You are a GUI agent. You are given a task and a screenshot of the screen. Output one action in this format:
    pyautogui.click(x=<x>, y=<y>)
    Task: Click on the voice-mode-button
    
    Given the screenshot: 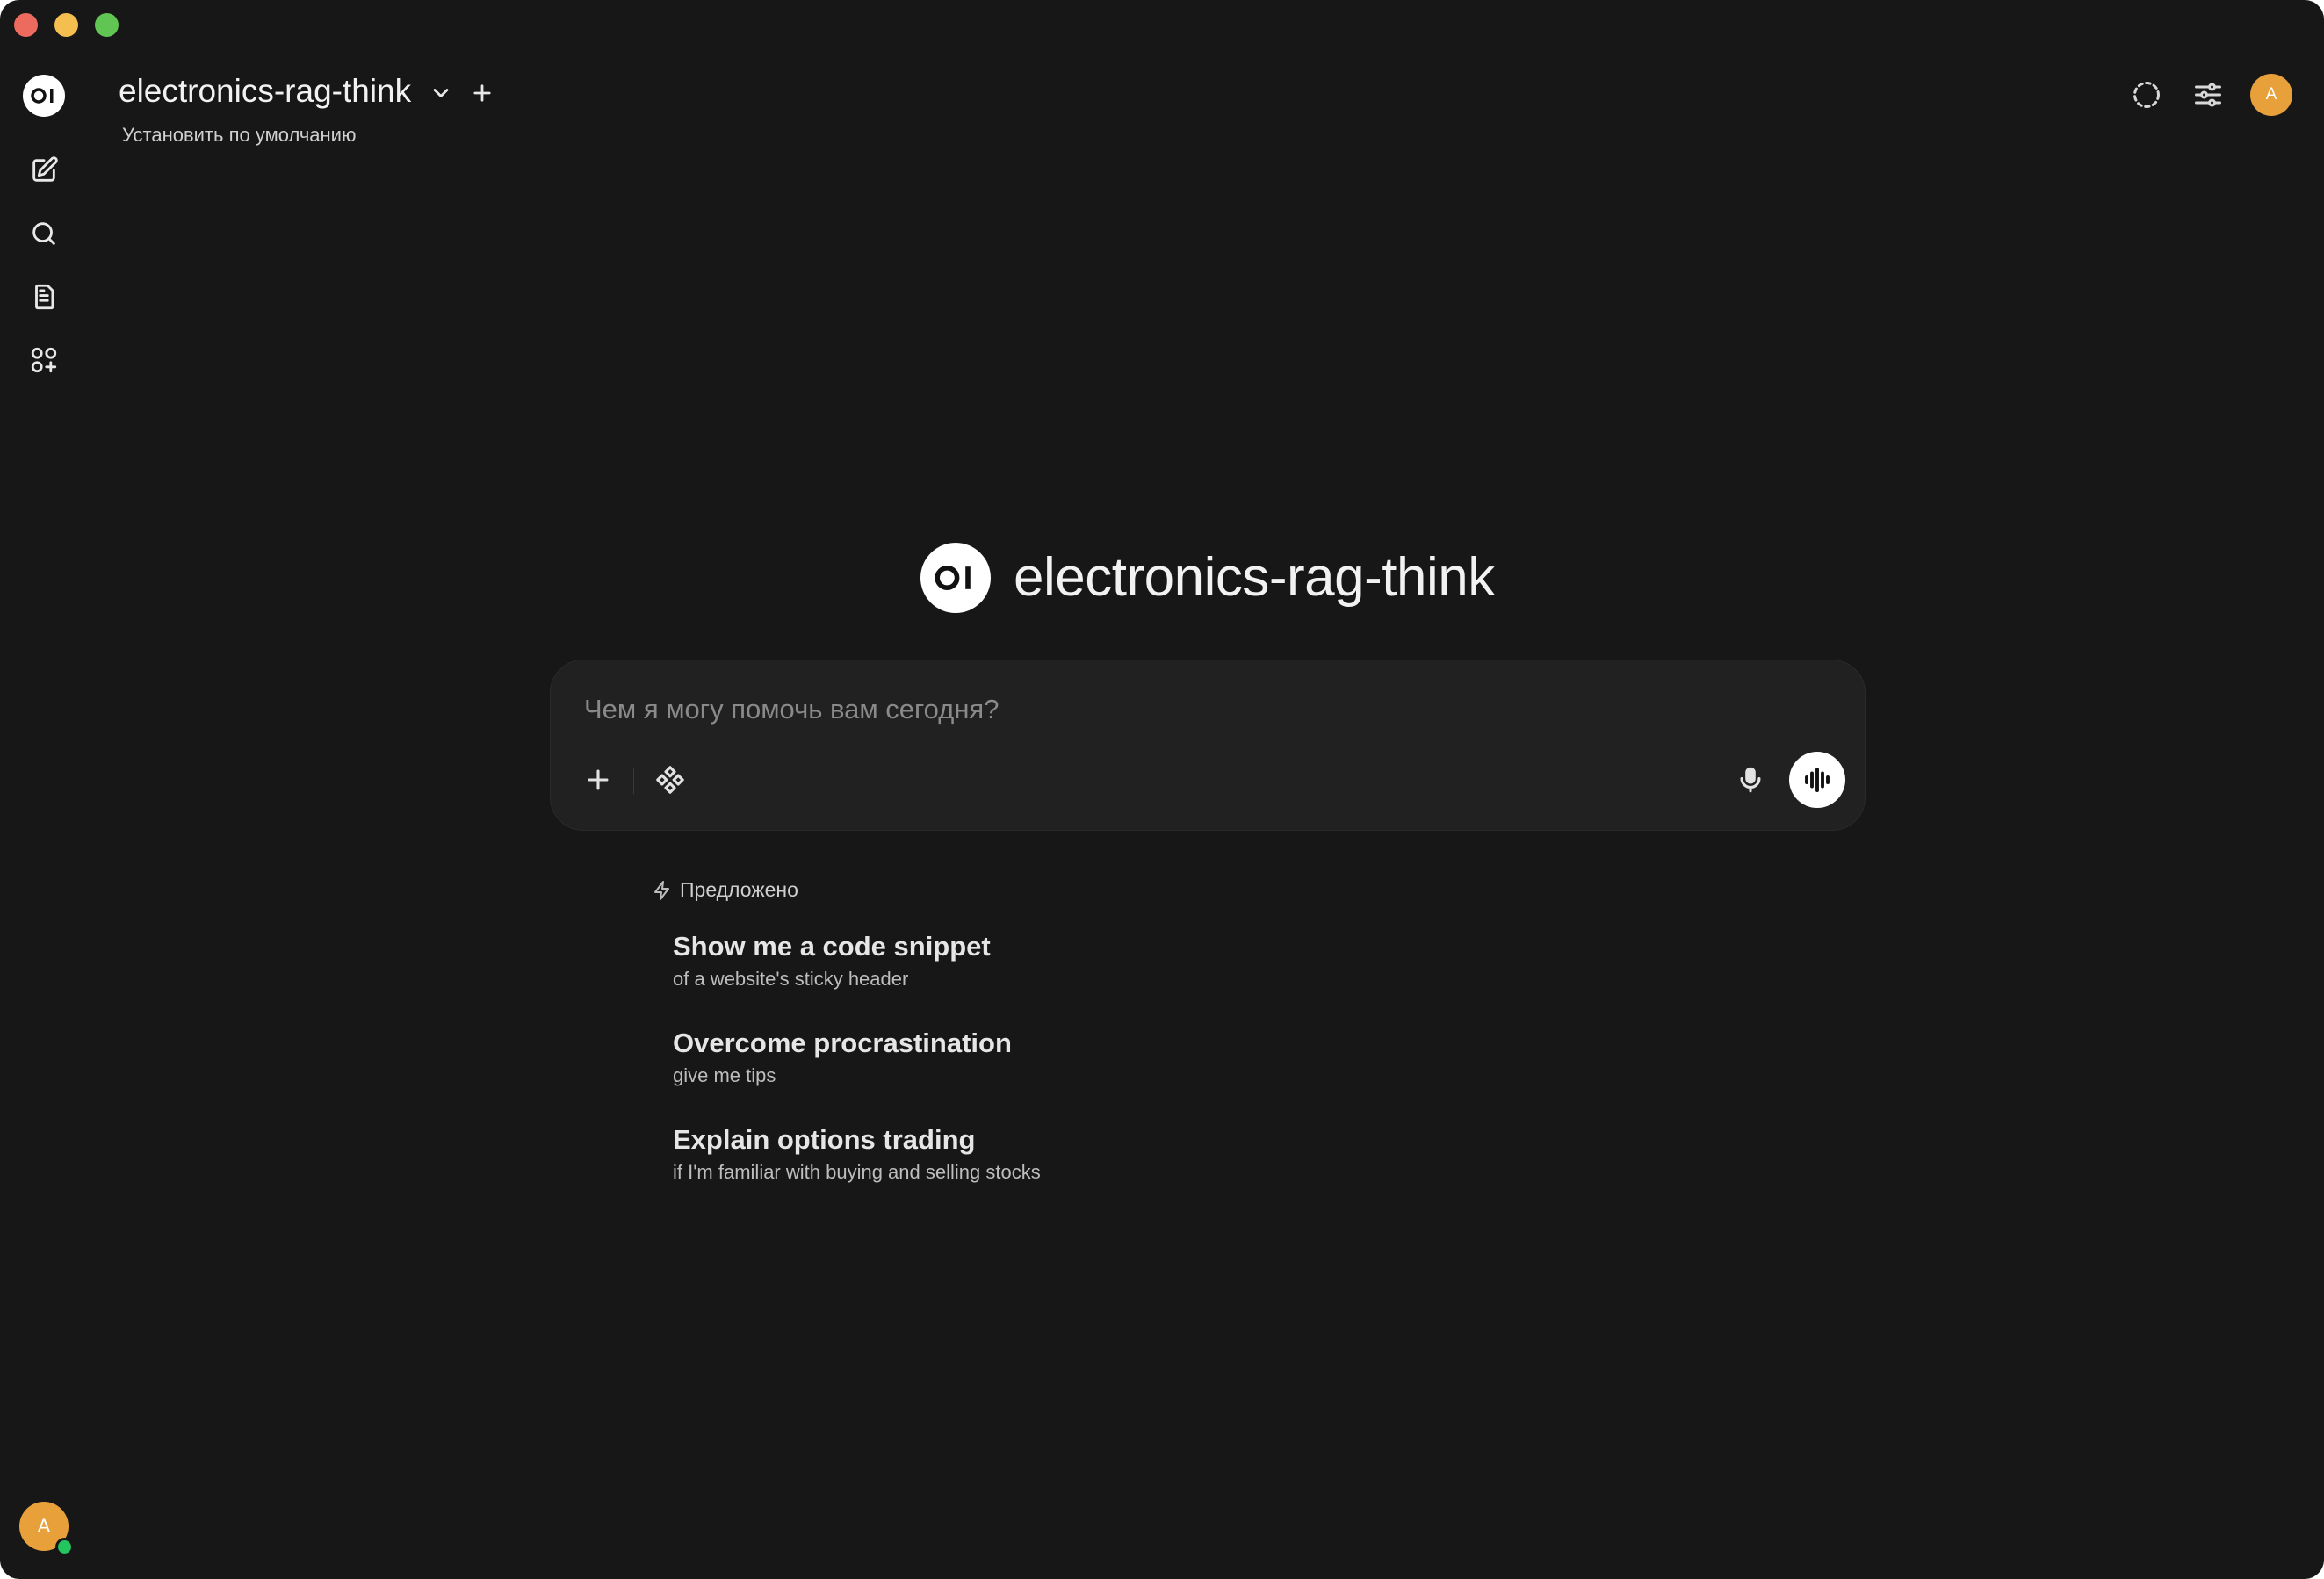 What is the action you would take?
    pyautogui.click(x=1817, y=780)
    